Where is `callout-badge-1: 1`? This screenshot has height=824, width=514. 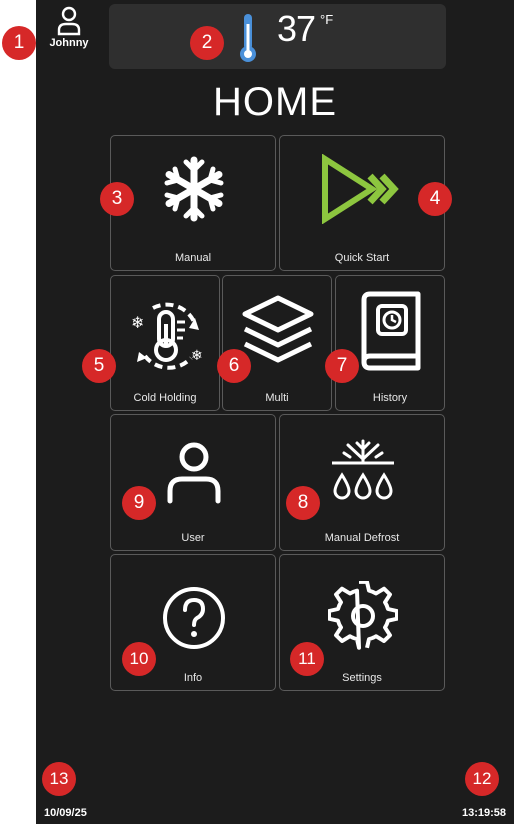 callout-badge-1: 1 is located at coordinates (19, 43).